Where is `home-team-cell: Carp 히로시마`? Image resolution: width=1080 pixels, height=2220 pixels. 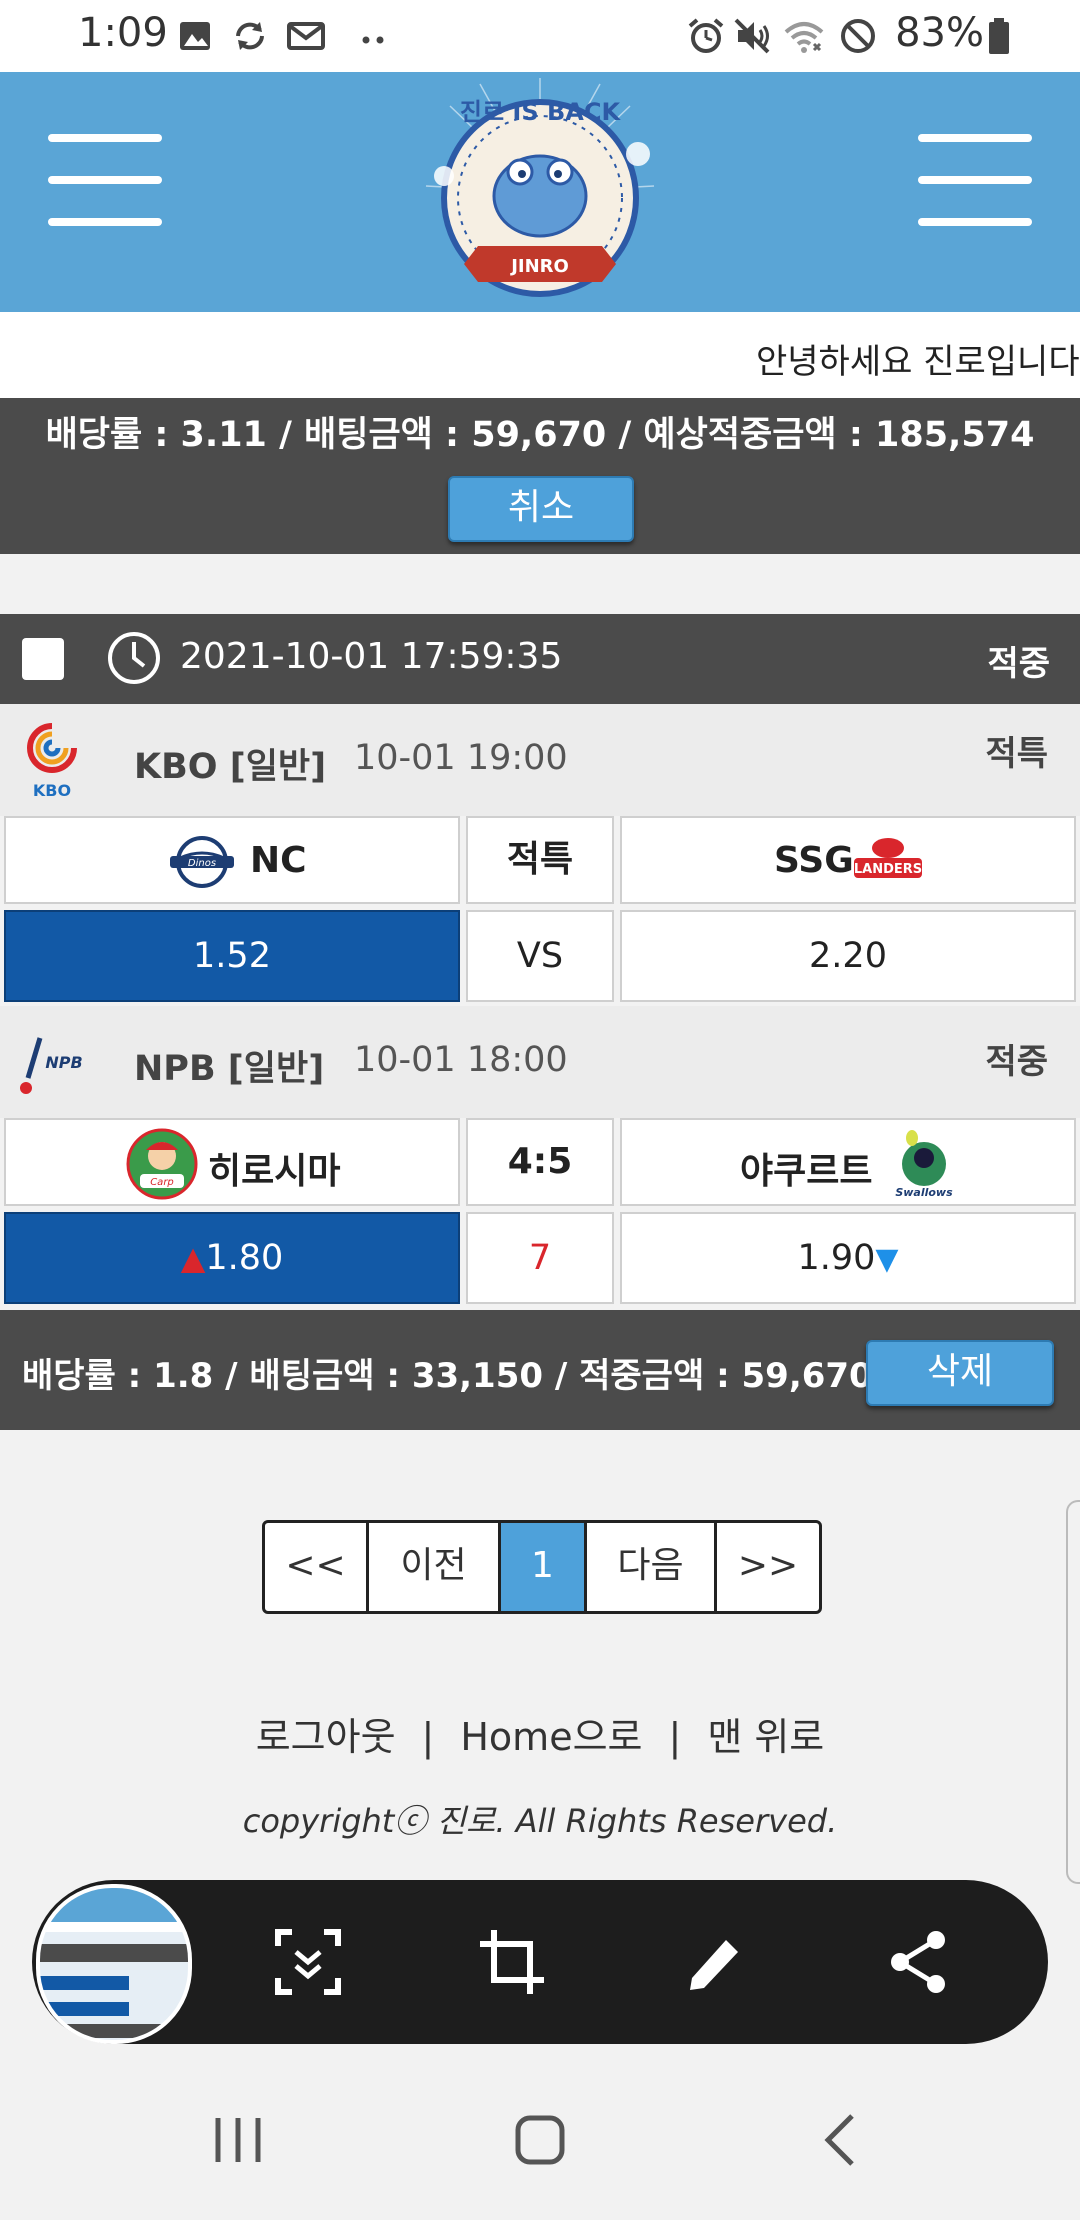
home-team-cell: Carp 히로시마 is located at coordinates (232, 1162).